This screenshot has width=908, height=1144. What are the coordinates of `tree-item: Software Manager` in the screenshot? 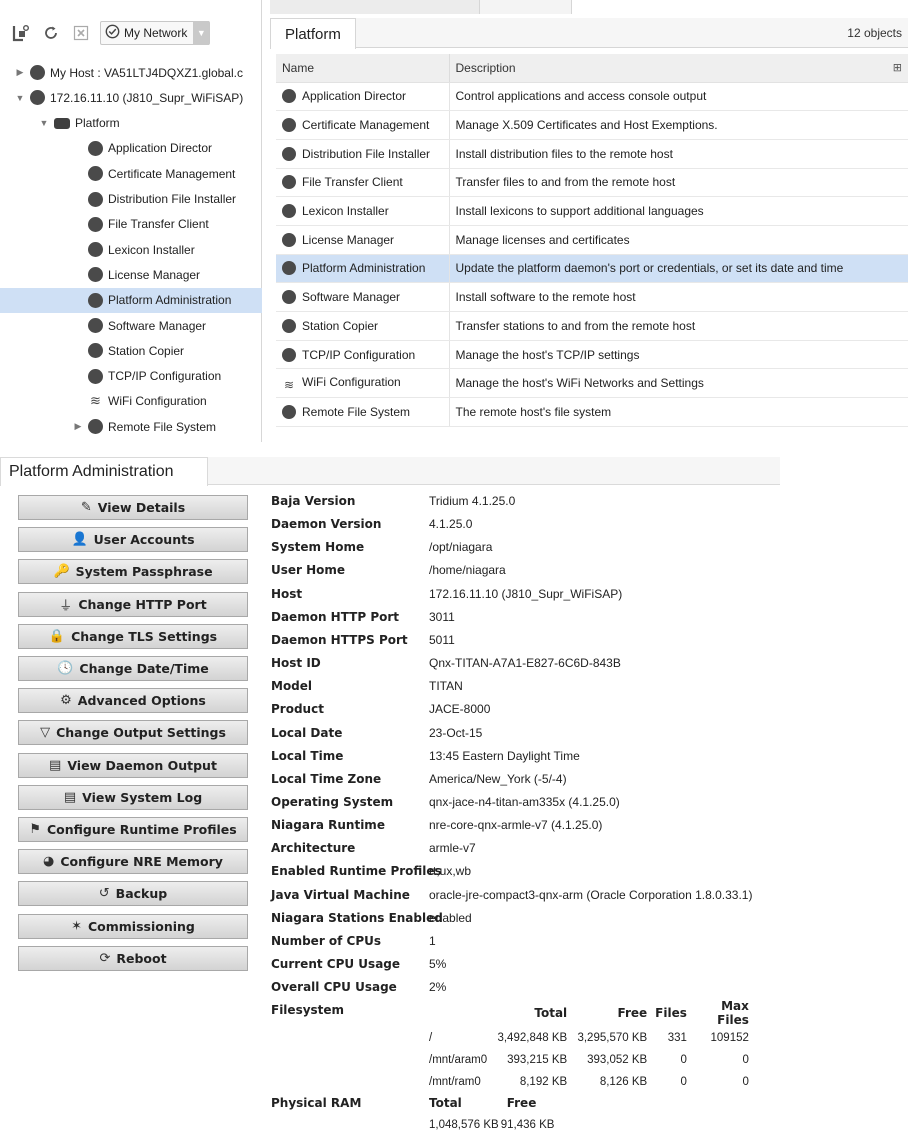 It's located at (131, 325).